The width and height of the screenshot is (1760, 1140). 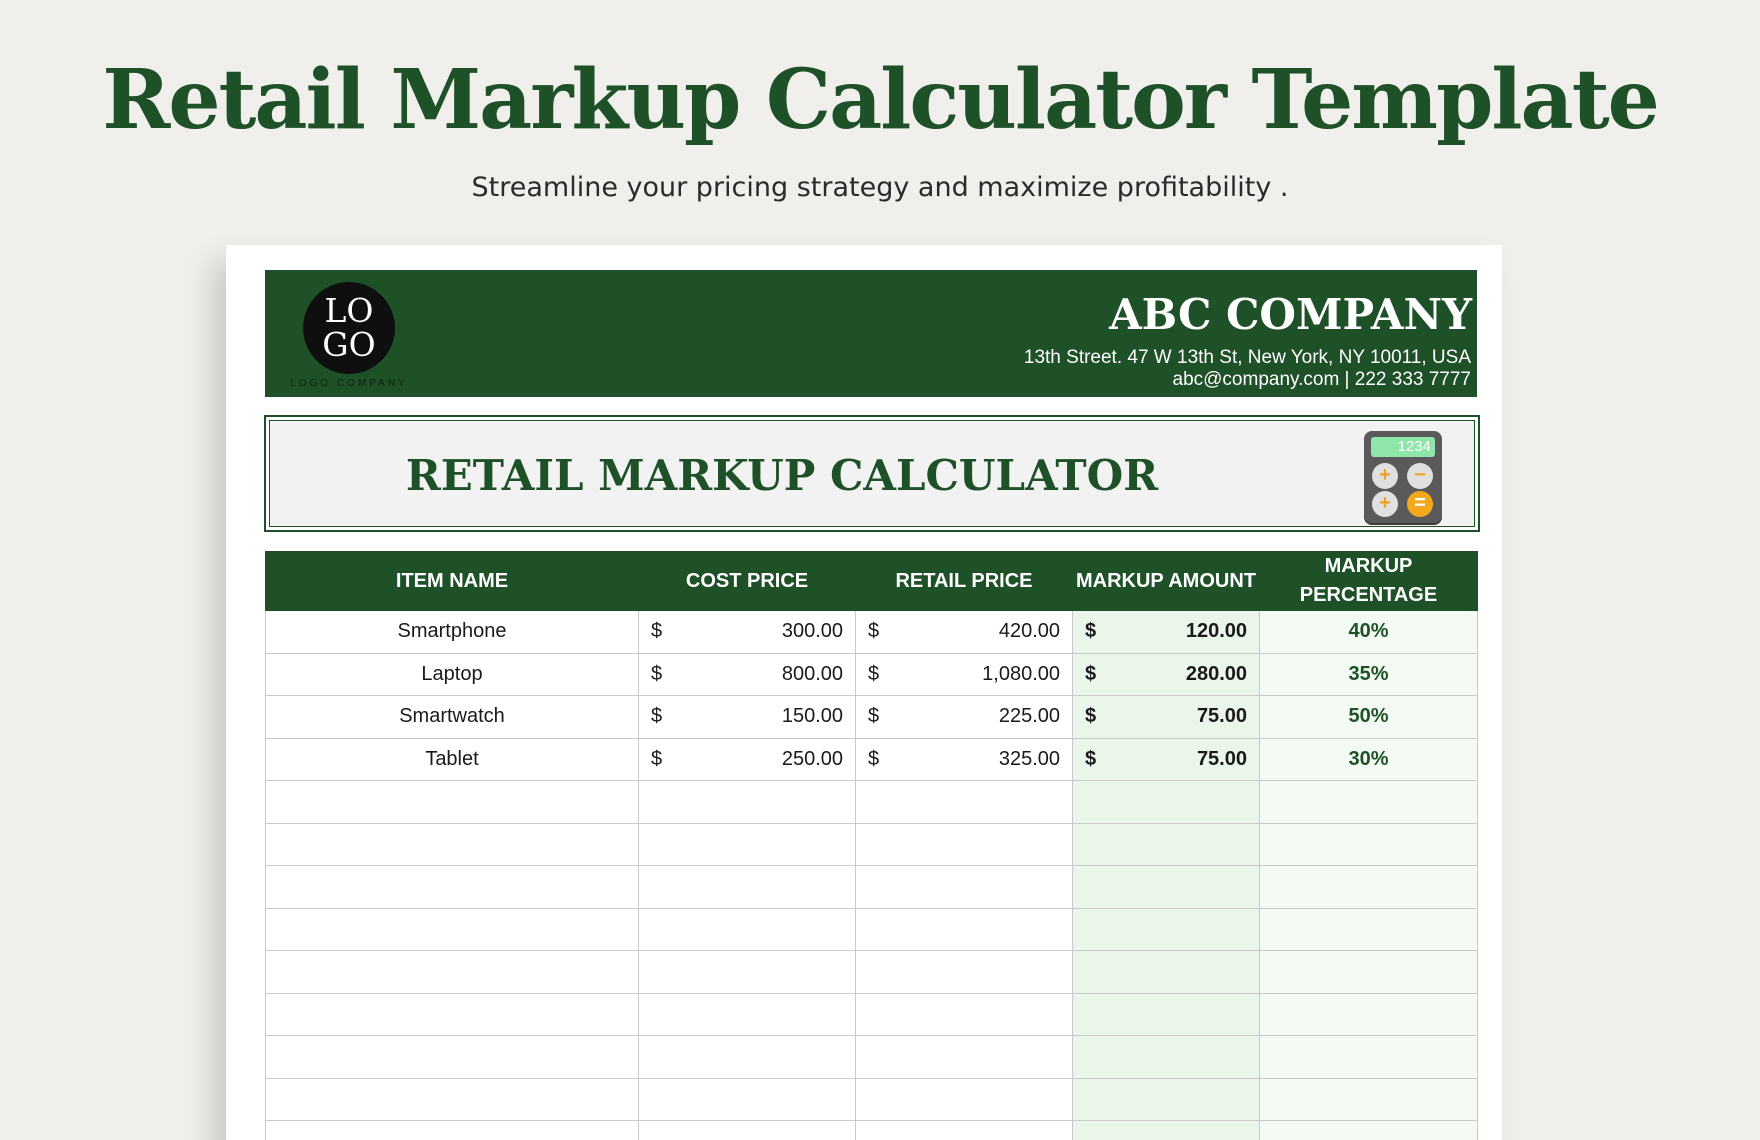 What do you see at coordinates (812, 631) in the screenshot?
I see `cost-value: 300.00` at bounding box center [812, 631].